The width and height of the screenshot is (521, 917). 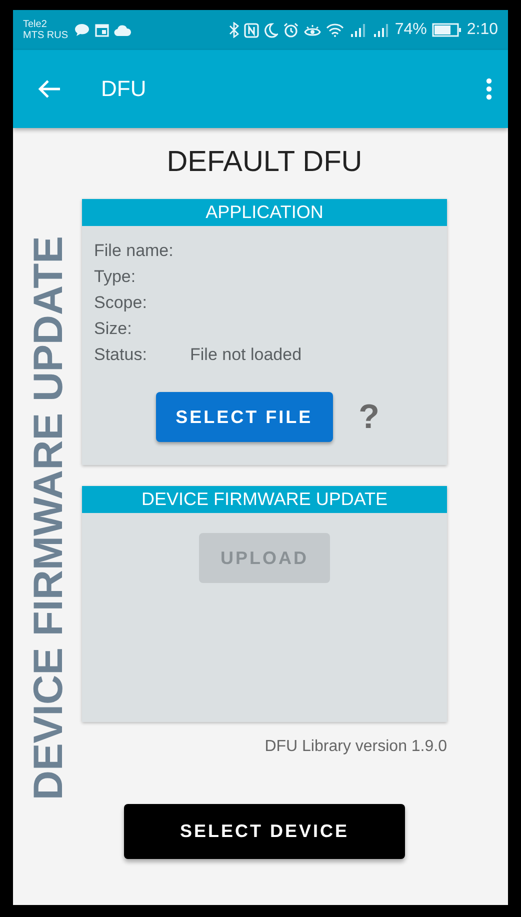 What do you see at coordinates (246, 355) in the screenshot?
I see `field-value: File not loaded` at bounding box center [246, 355].